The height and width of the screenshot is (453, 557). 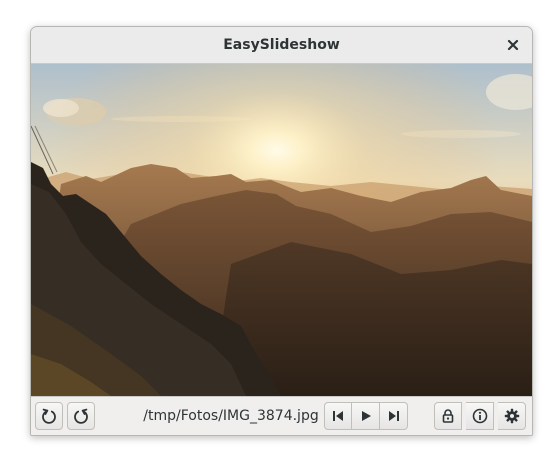 I want to click on lock-button, so click(x=448, y=416).